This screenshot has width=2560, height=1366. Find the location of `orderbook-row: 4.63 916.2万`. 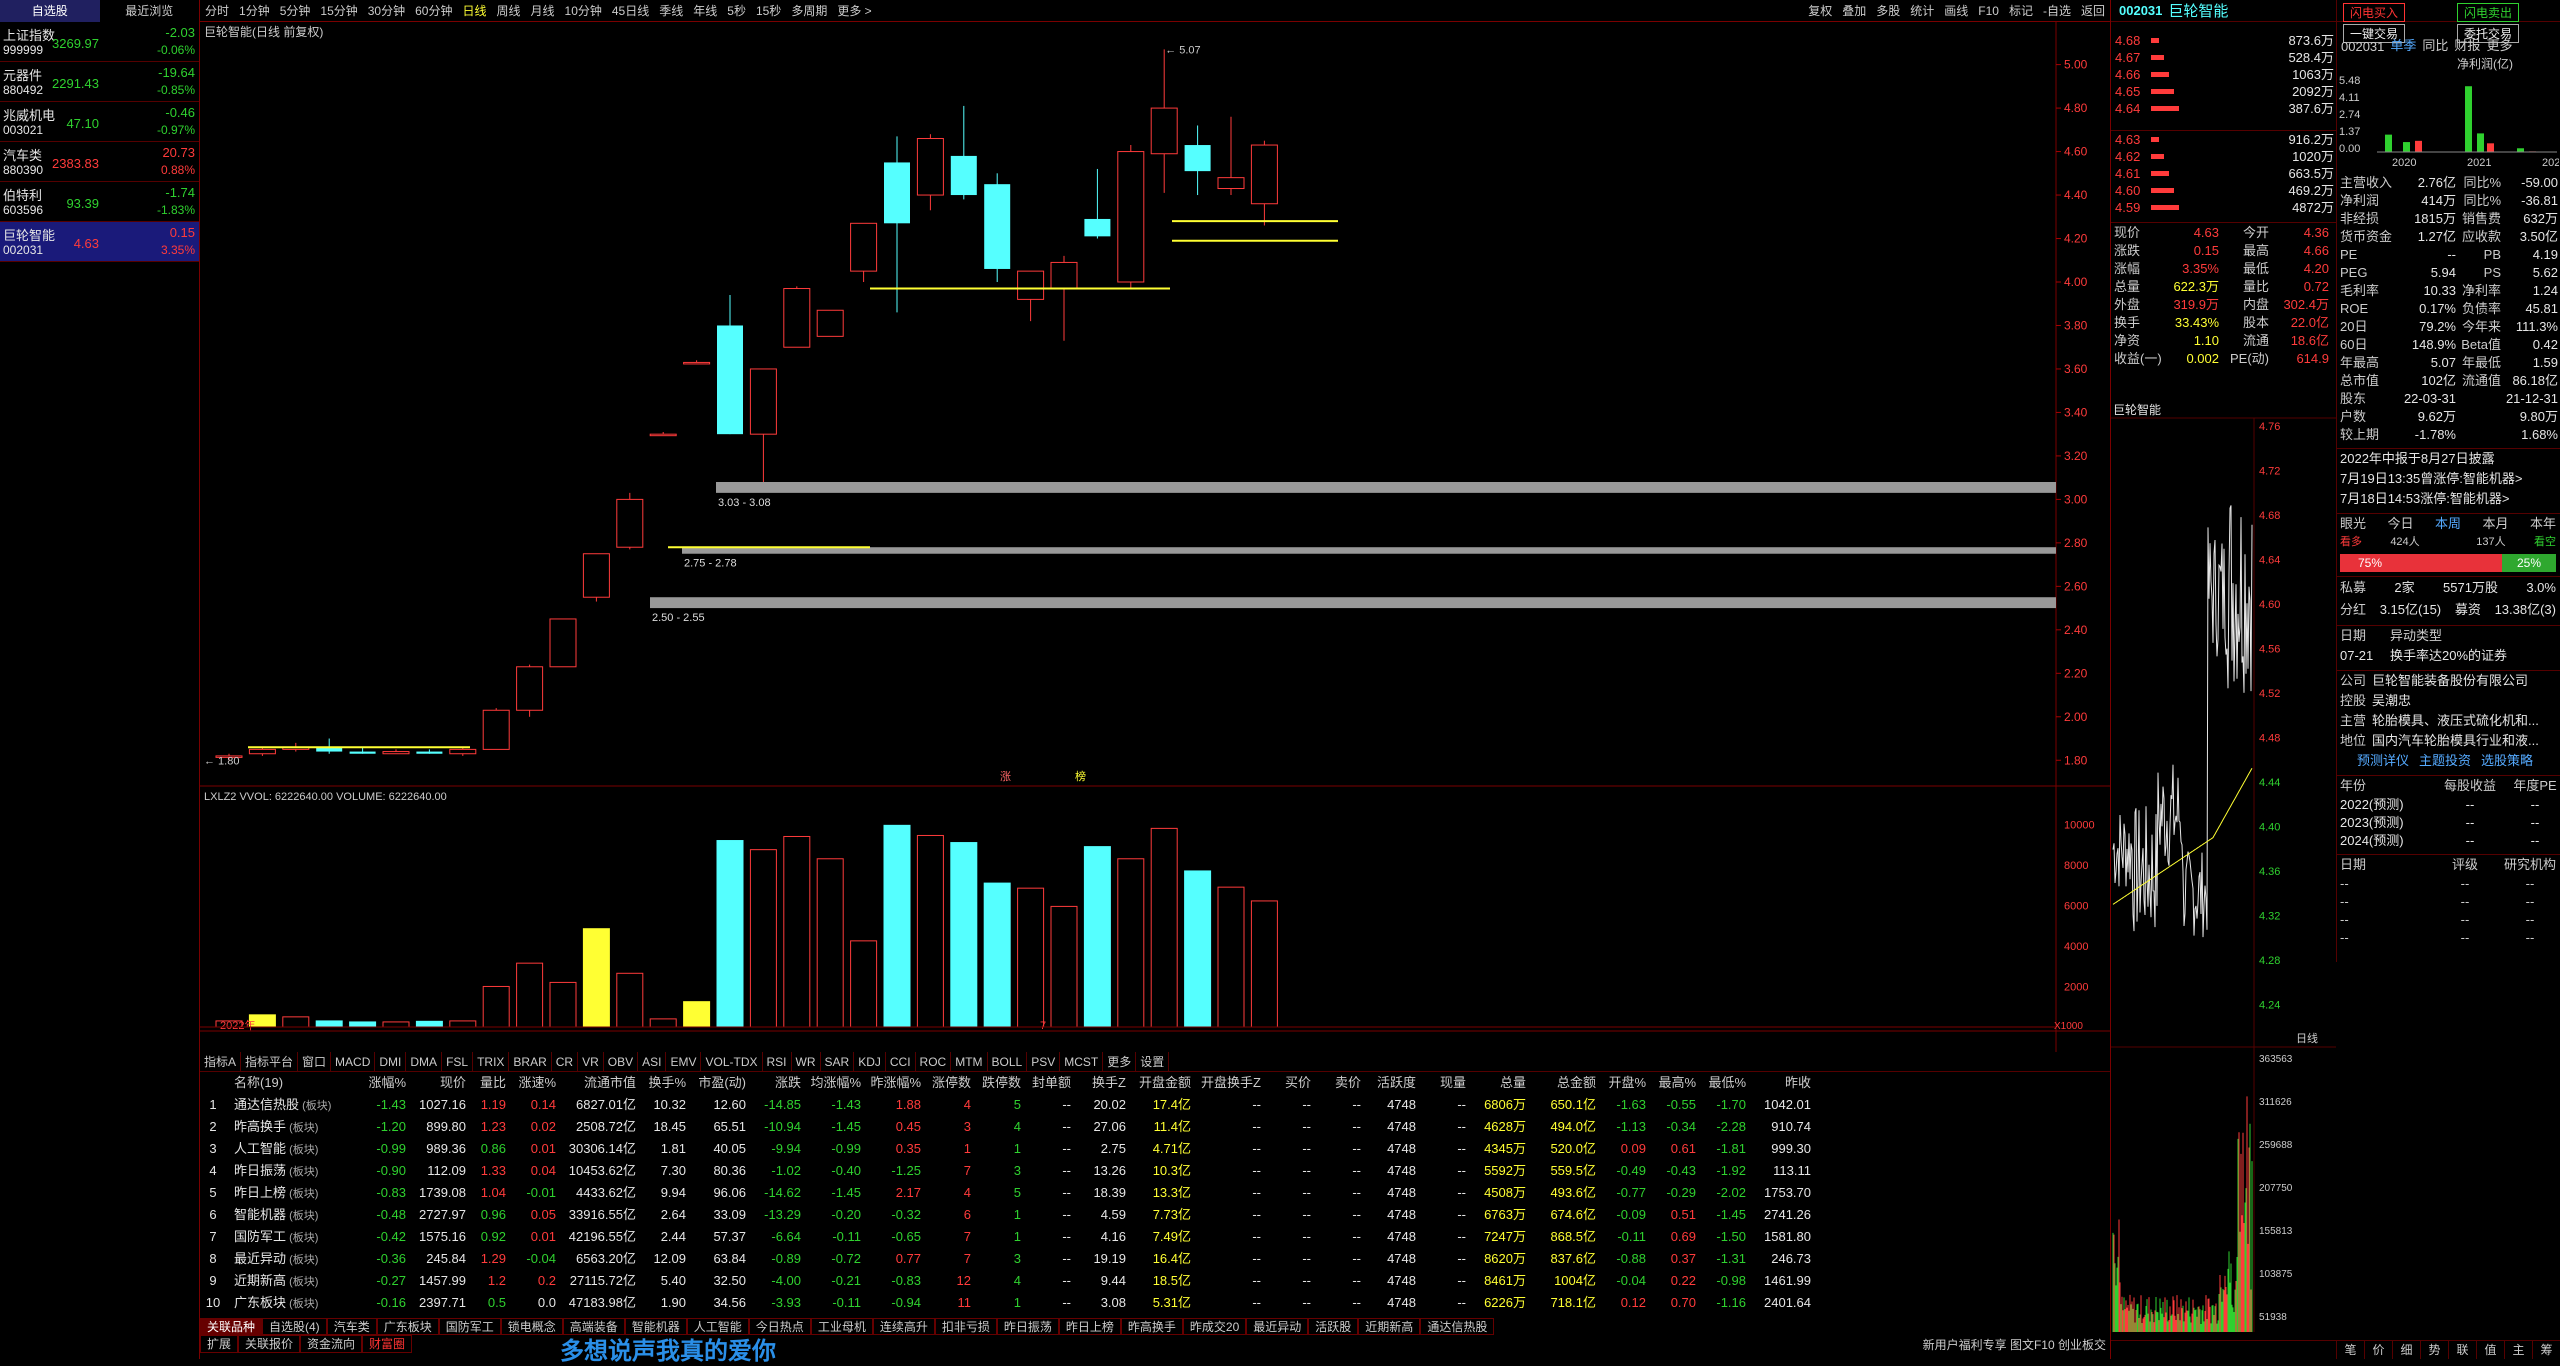

orderbook-row: 4.63 916.2万 is located at coordinates (2223, 139).